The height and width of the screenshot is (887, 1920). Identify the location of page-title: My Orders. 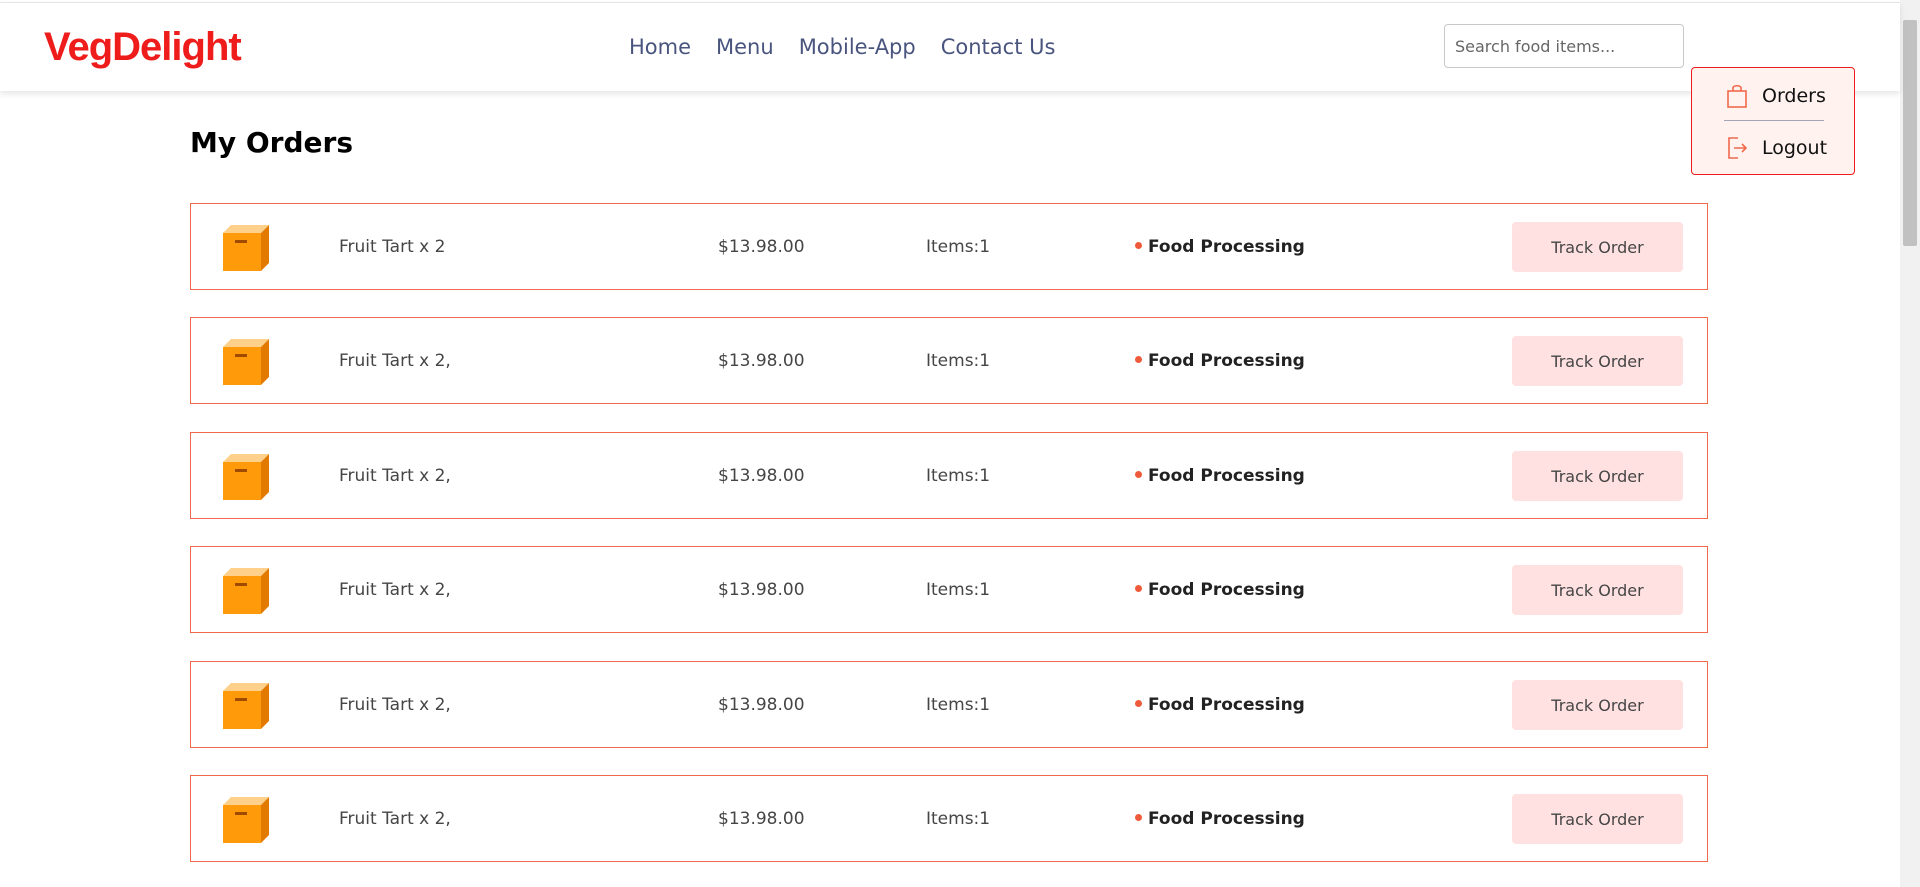
(271, 142).